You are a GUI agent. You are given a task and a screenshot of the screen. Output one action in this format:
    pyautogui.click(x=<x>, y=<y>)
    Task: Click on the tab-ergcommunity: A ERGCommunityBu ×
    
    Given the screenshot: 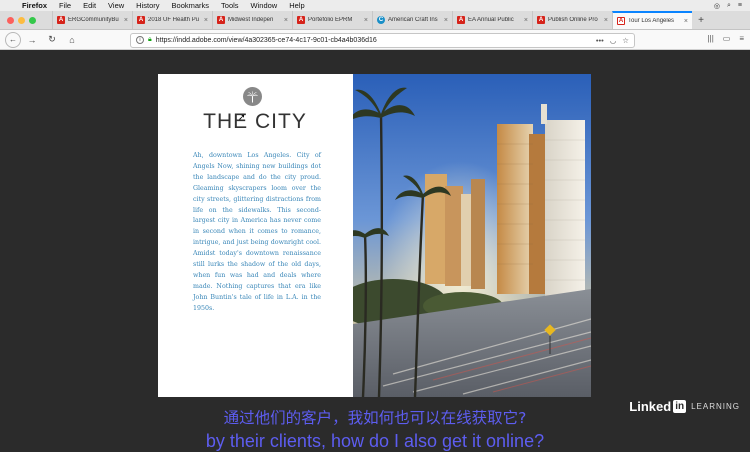 What is the action you would take?
    pyautogui.click(x=92, y=20)
    